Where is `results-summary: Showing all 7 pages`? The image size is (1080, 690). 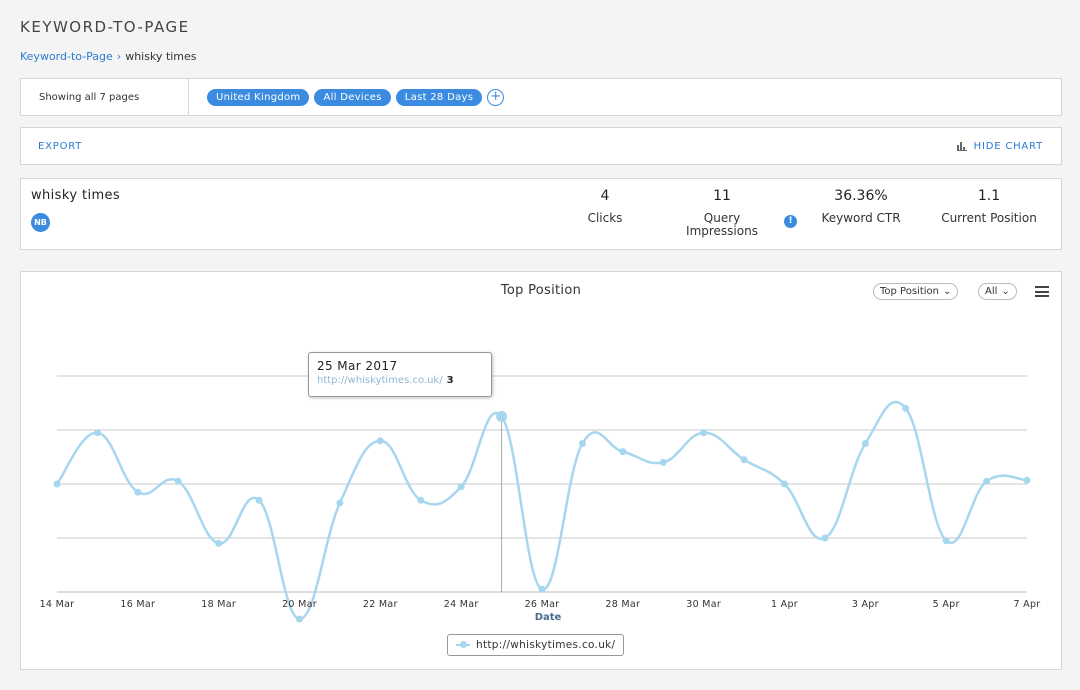 results-summary: Showing all 7 pages is located at coordinates (105, 97).